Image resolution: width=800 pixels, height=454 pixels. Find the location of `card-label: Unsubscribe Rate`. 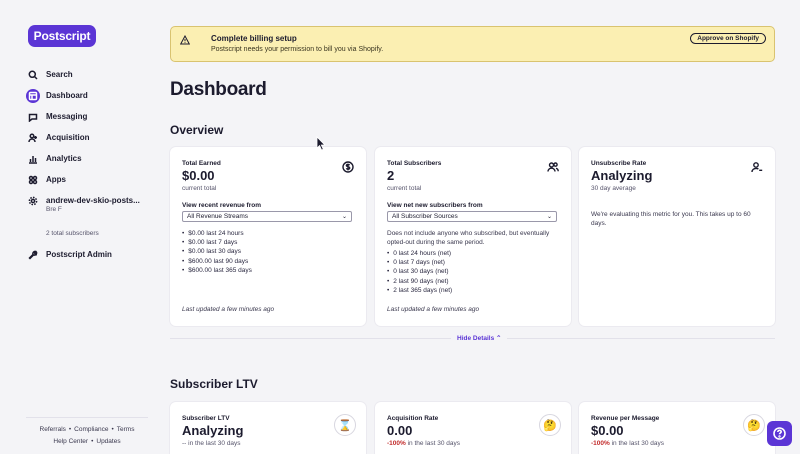

card-label: Unsubscribe Rate is located at coordinates (619, 163).